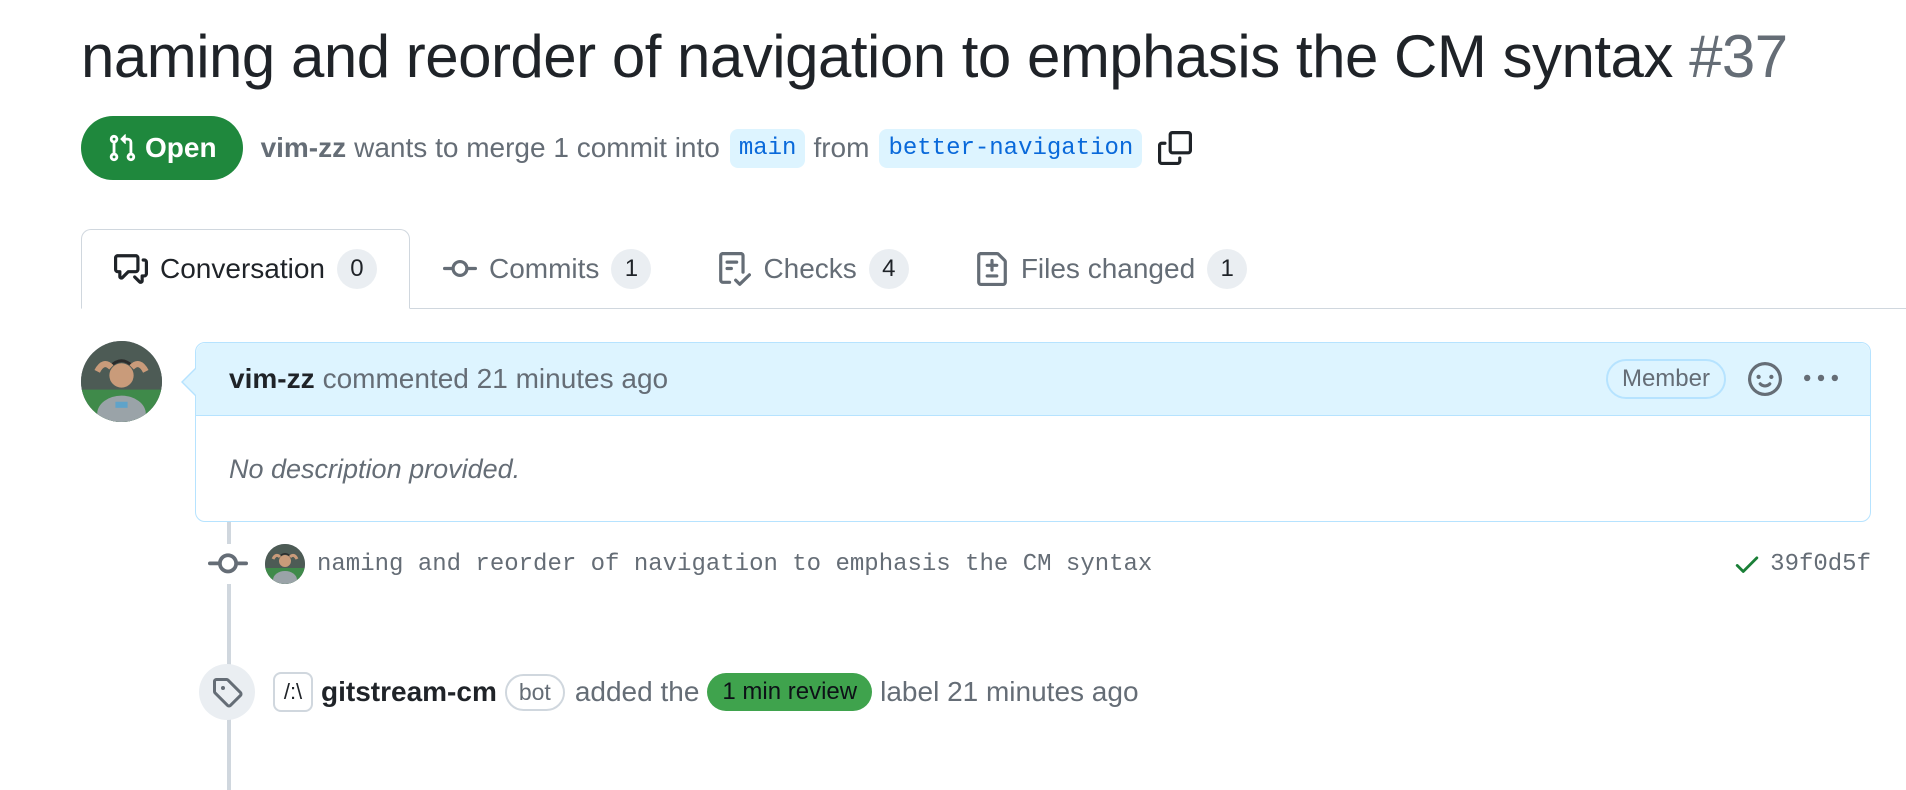  Describe the element at coordinates (767, 148) in the screenshot. I see `base-branch: main` at that location.